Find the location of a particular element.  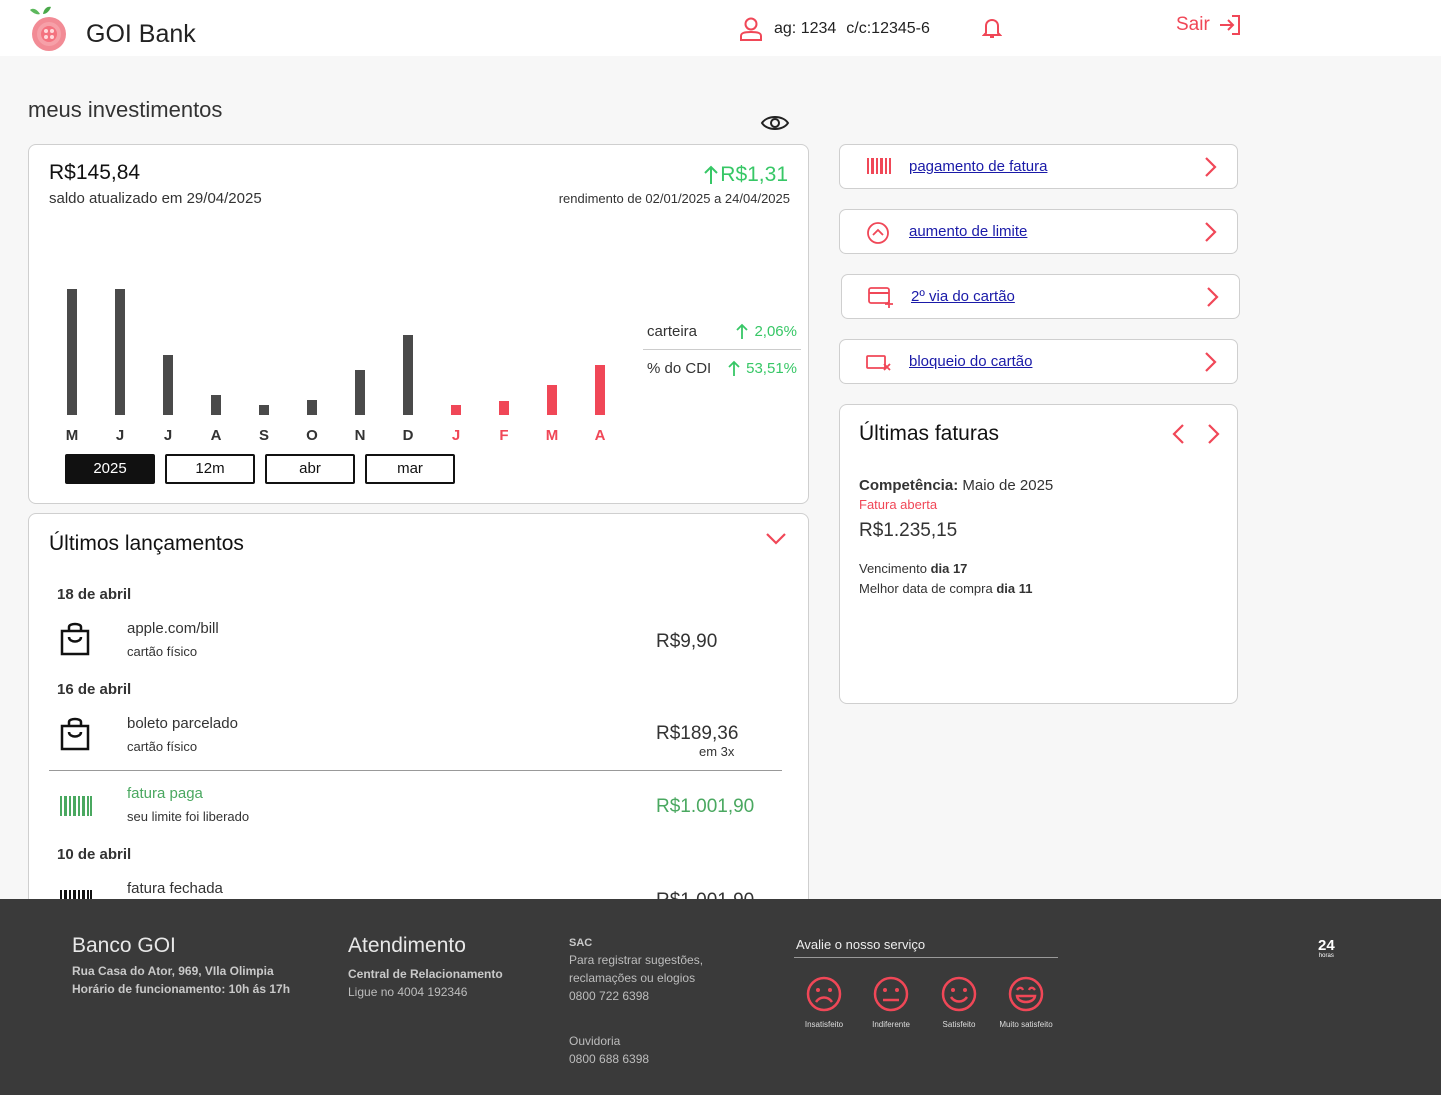

bell-icon is located at coordinates (992, 28).